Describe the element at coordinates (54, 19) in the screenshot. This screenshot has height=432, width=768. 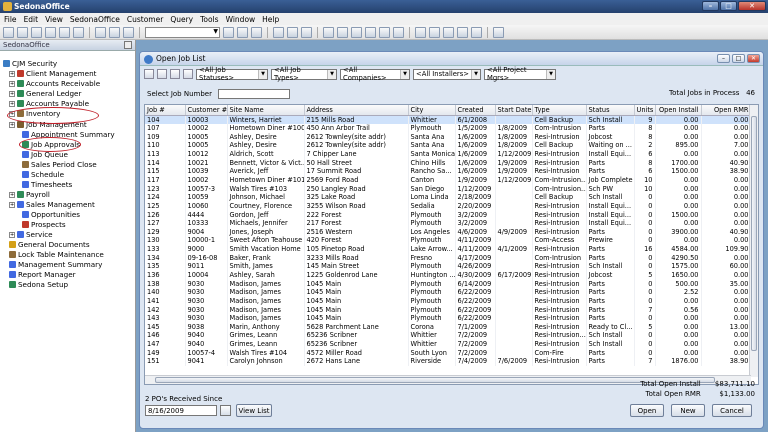
I see `menu-view: View` at that location.